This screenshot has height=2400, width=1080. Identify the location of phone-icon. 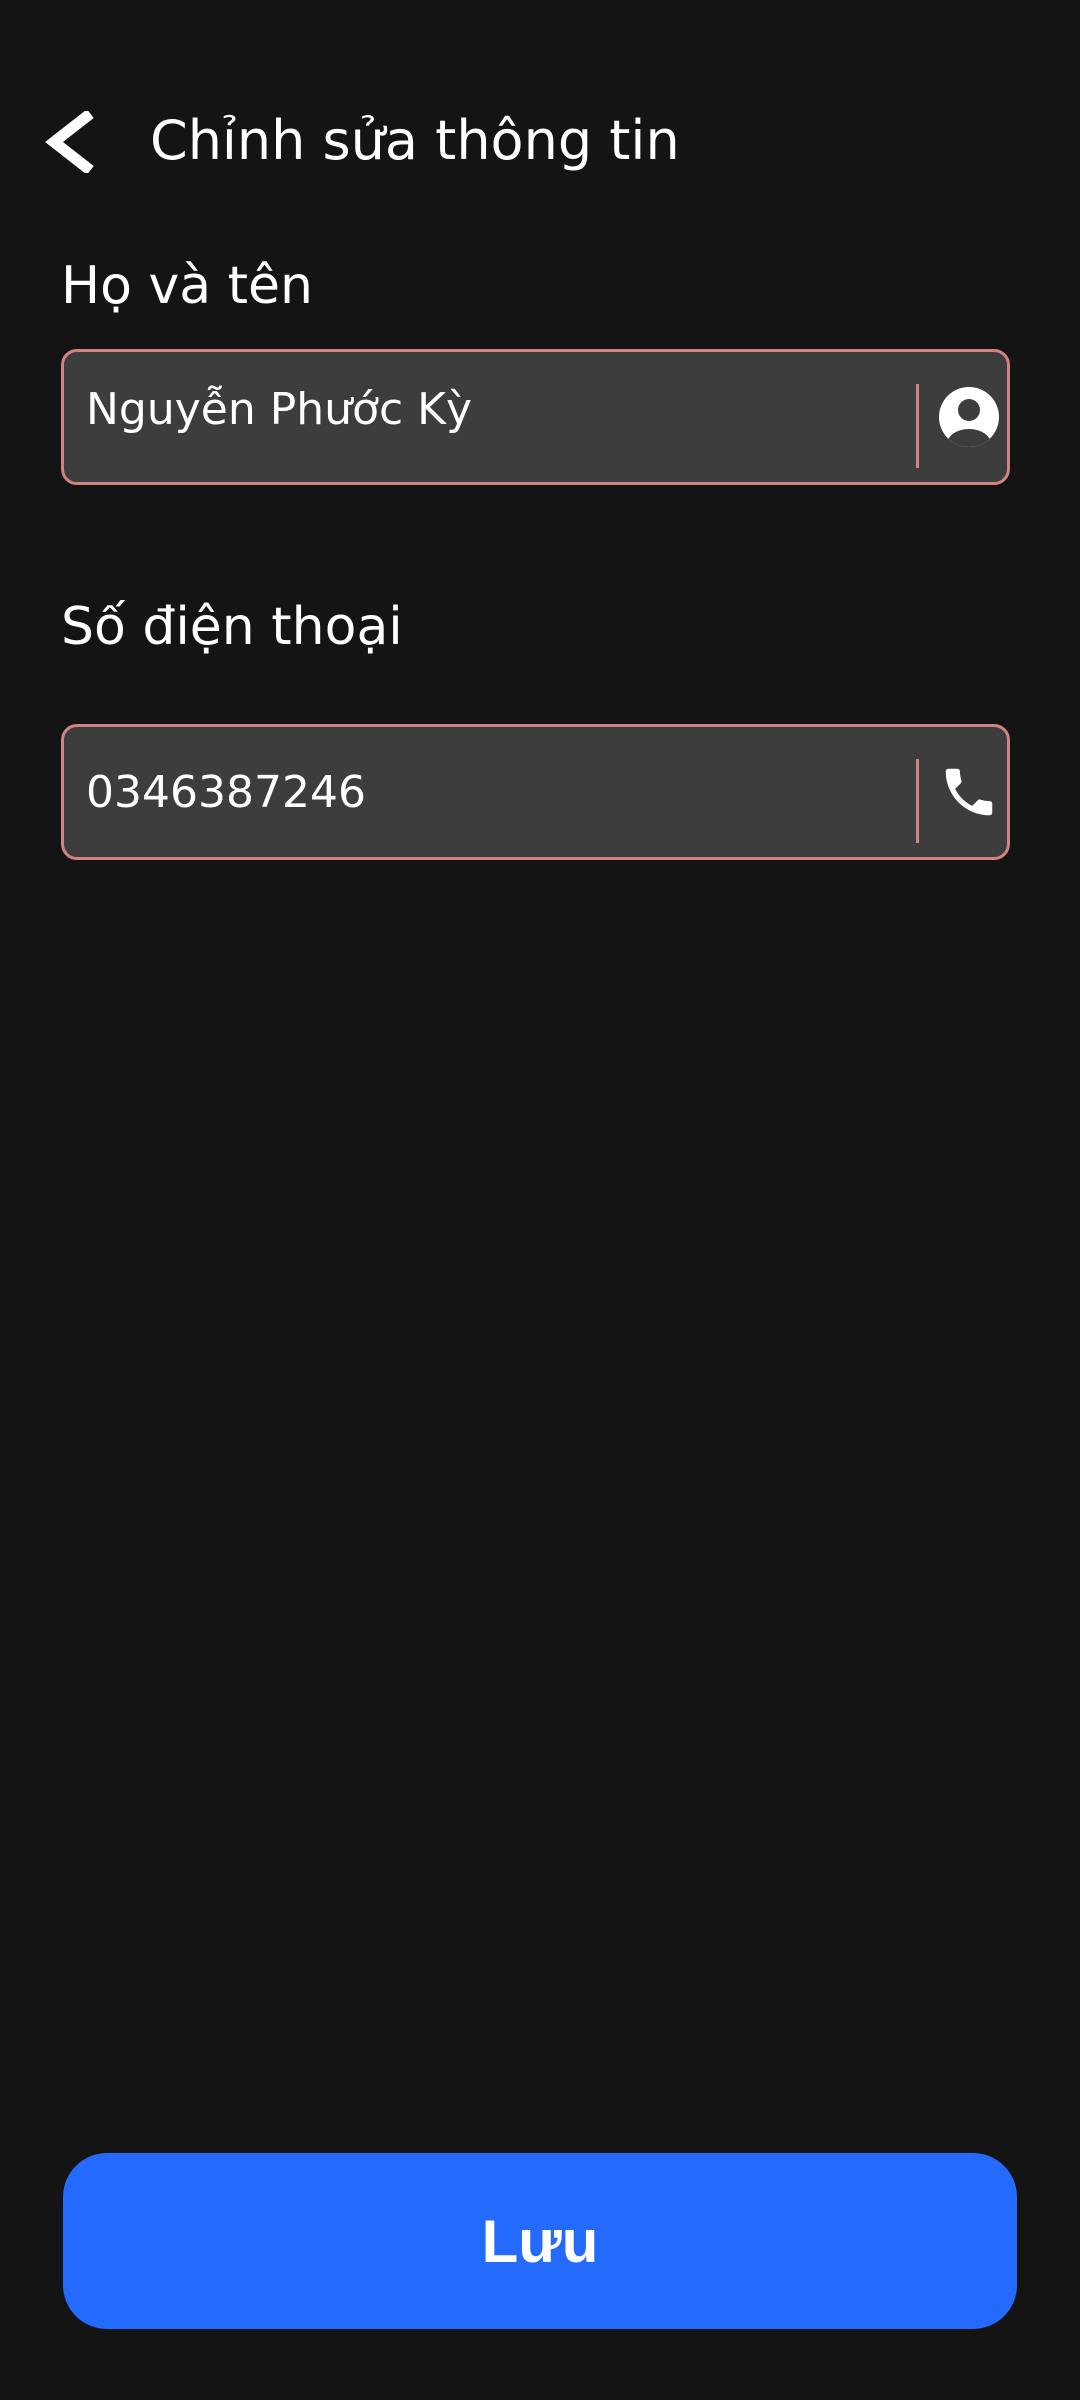
(969, 792).